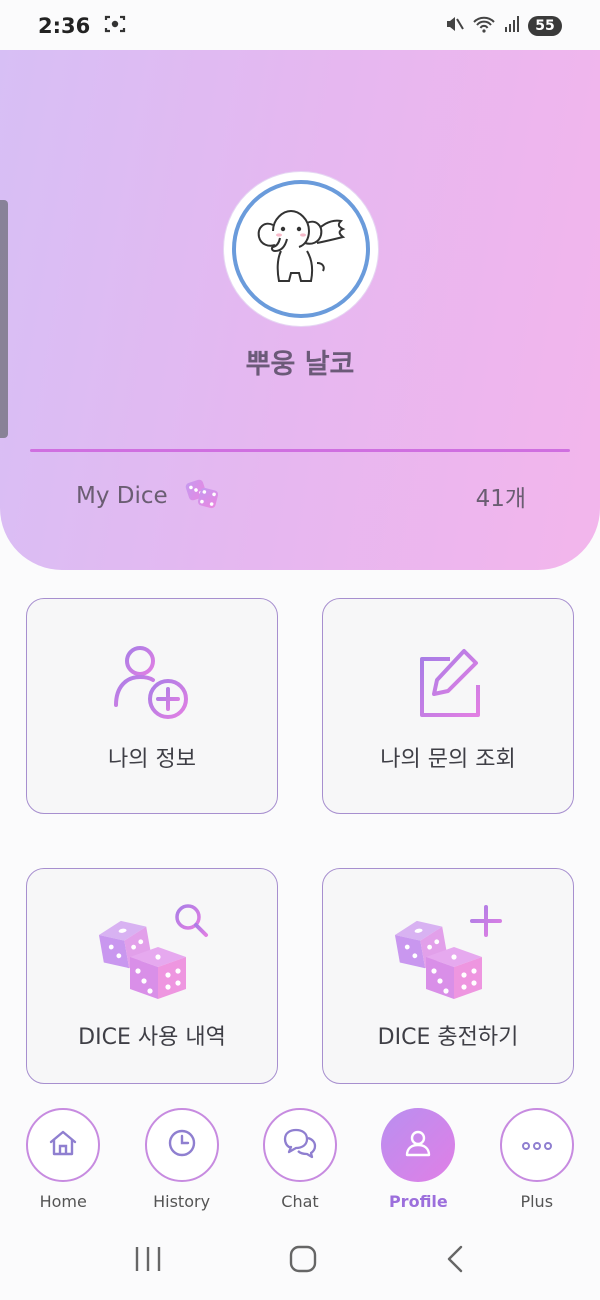 The width and height of the screenshot is (600, 1300). I want to click on nav-history: History, so click(182, 1164).